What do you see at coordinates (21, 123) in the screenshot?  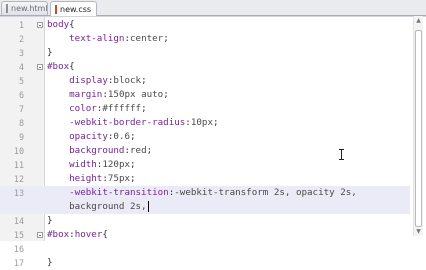 I see `line-number: 8` at bounding box center [21, 123].